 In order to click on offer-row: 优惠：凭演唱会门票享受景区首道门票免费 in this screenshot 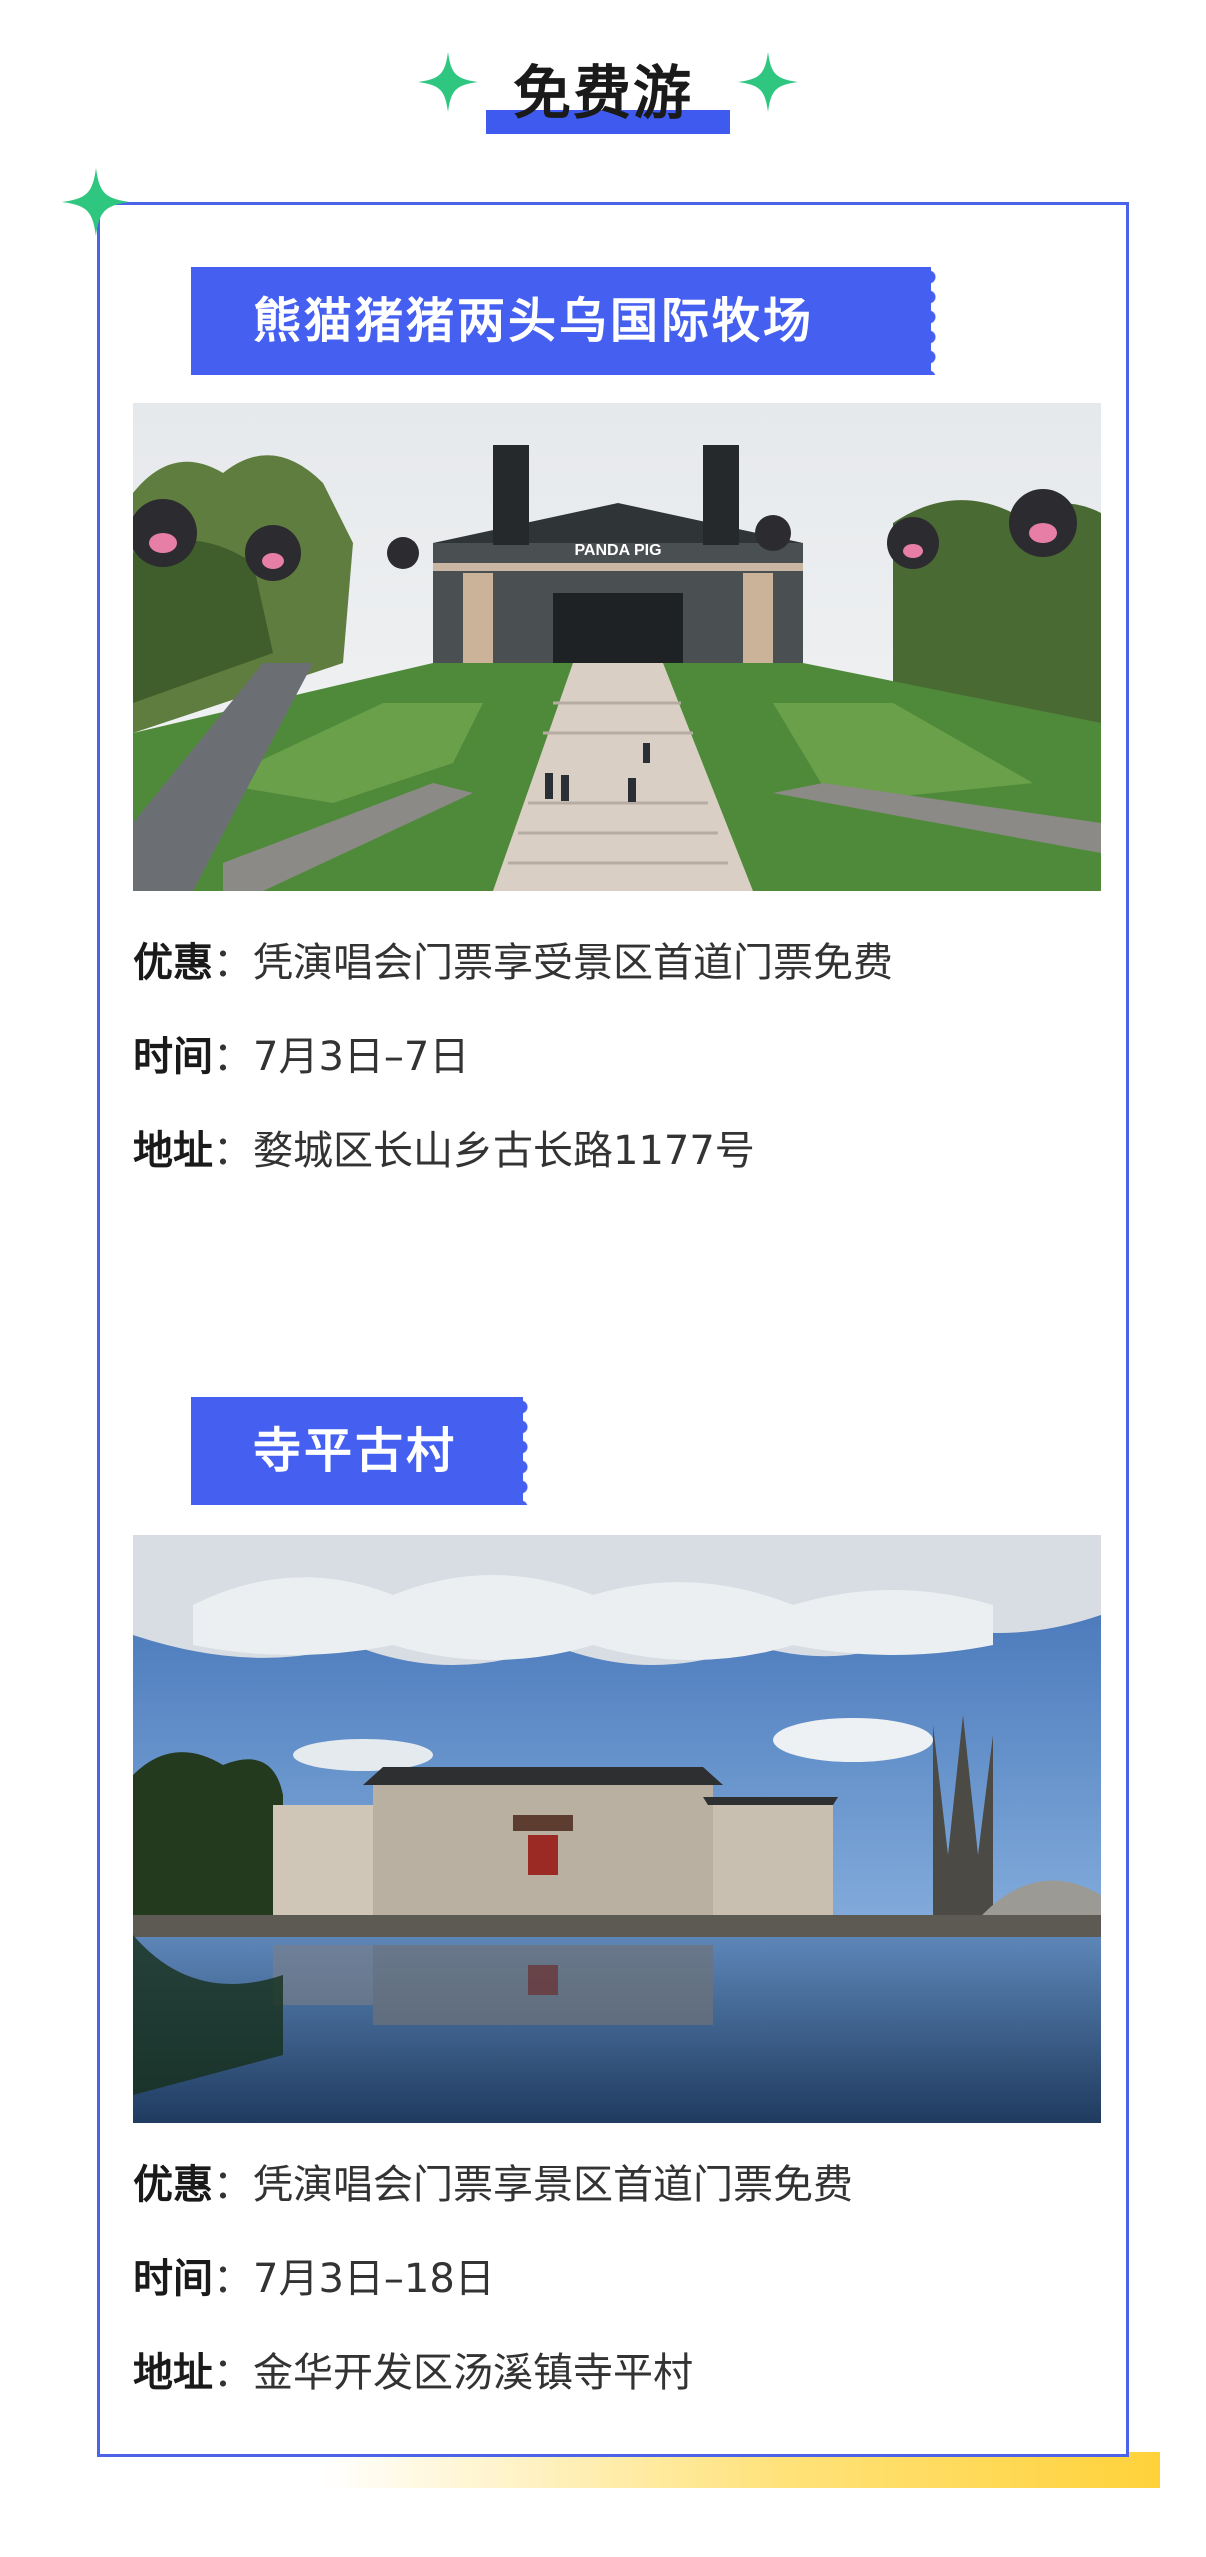, I will do `click(513, 963)`.